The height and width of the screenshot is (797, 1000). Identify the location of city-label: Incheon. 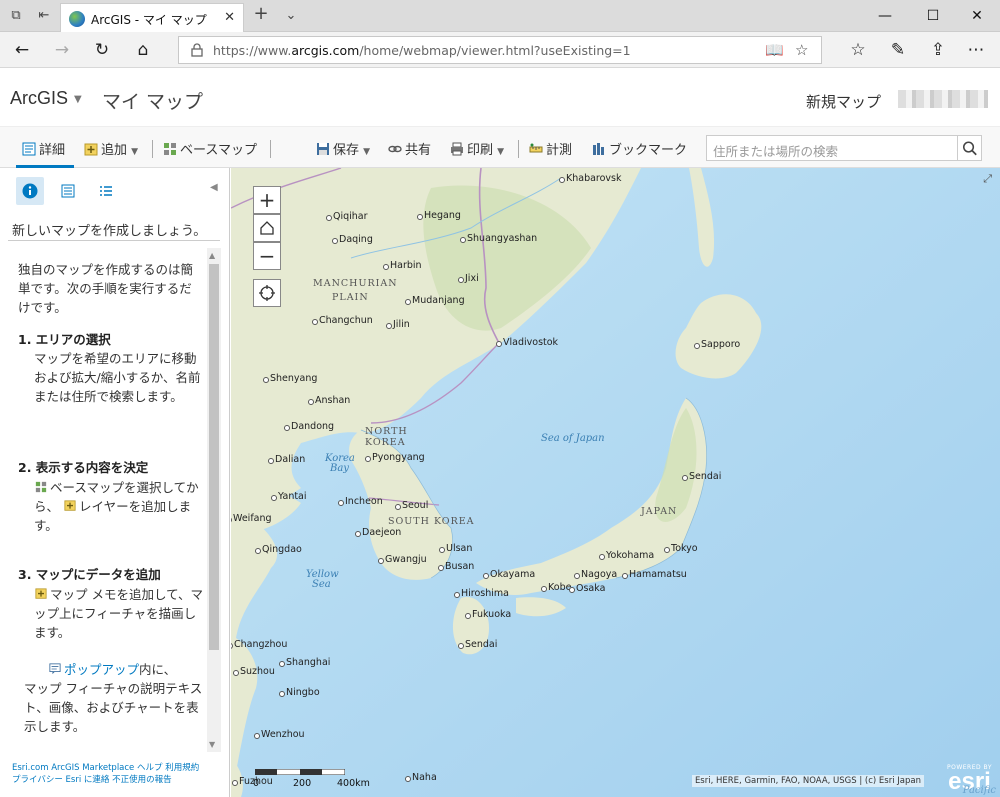
(360, 501).